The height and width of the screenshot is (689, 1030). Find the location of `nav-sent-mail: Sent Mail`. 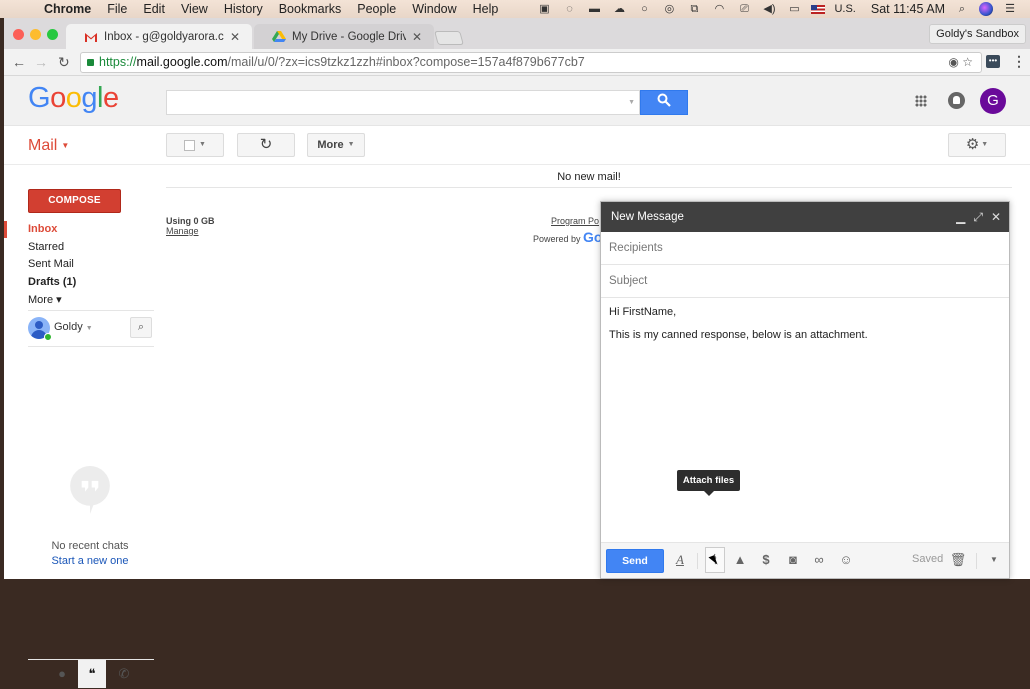

nav-sent-mail: Sent Mail is located at coordinates (51, 264).